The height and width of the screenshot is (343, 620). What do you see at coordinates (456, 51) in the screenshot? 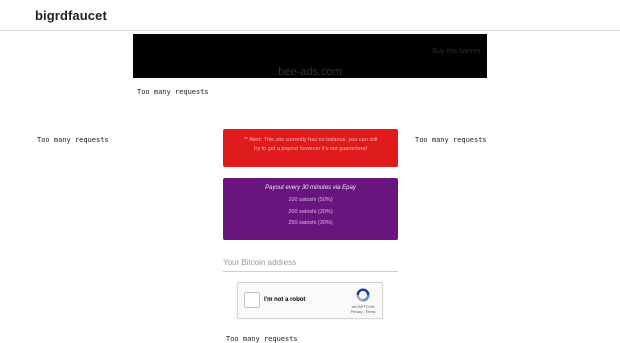
I see `ad-corner-text: Buy this banner` at bounding box center [456, 51].